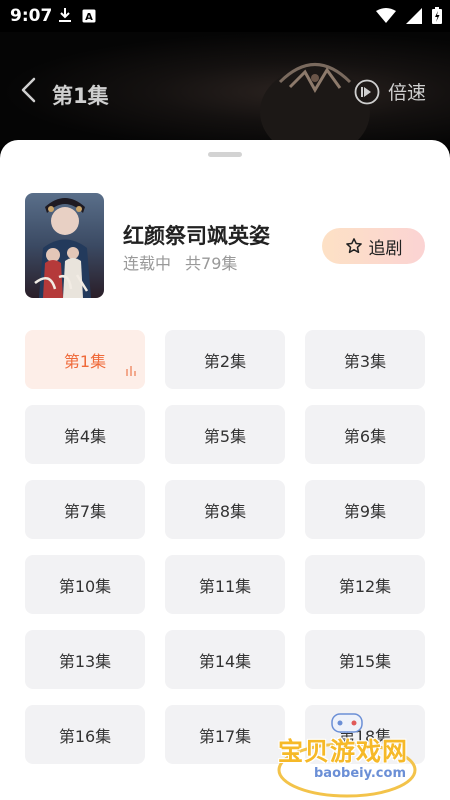 Image resolution: width=450 pixels, height=800 pixels. I want to click on episode-label: 第4集, so click(85, 436).